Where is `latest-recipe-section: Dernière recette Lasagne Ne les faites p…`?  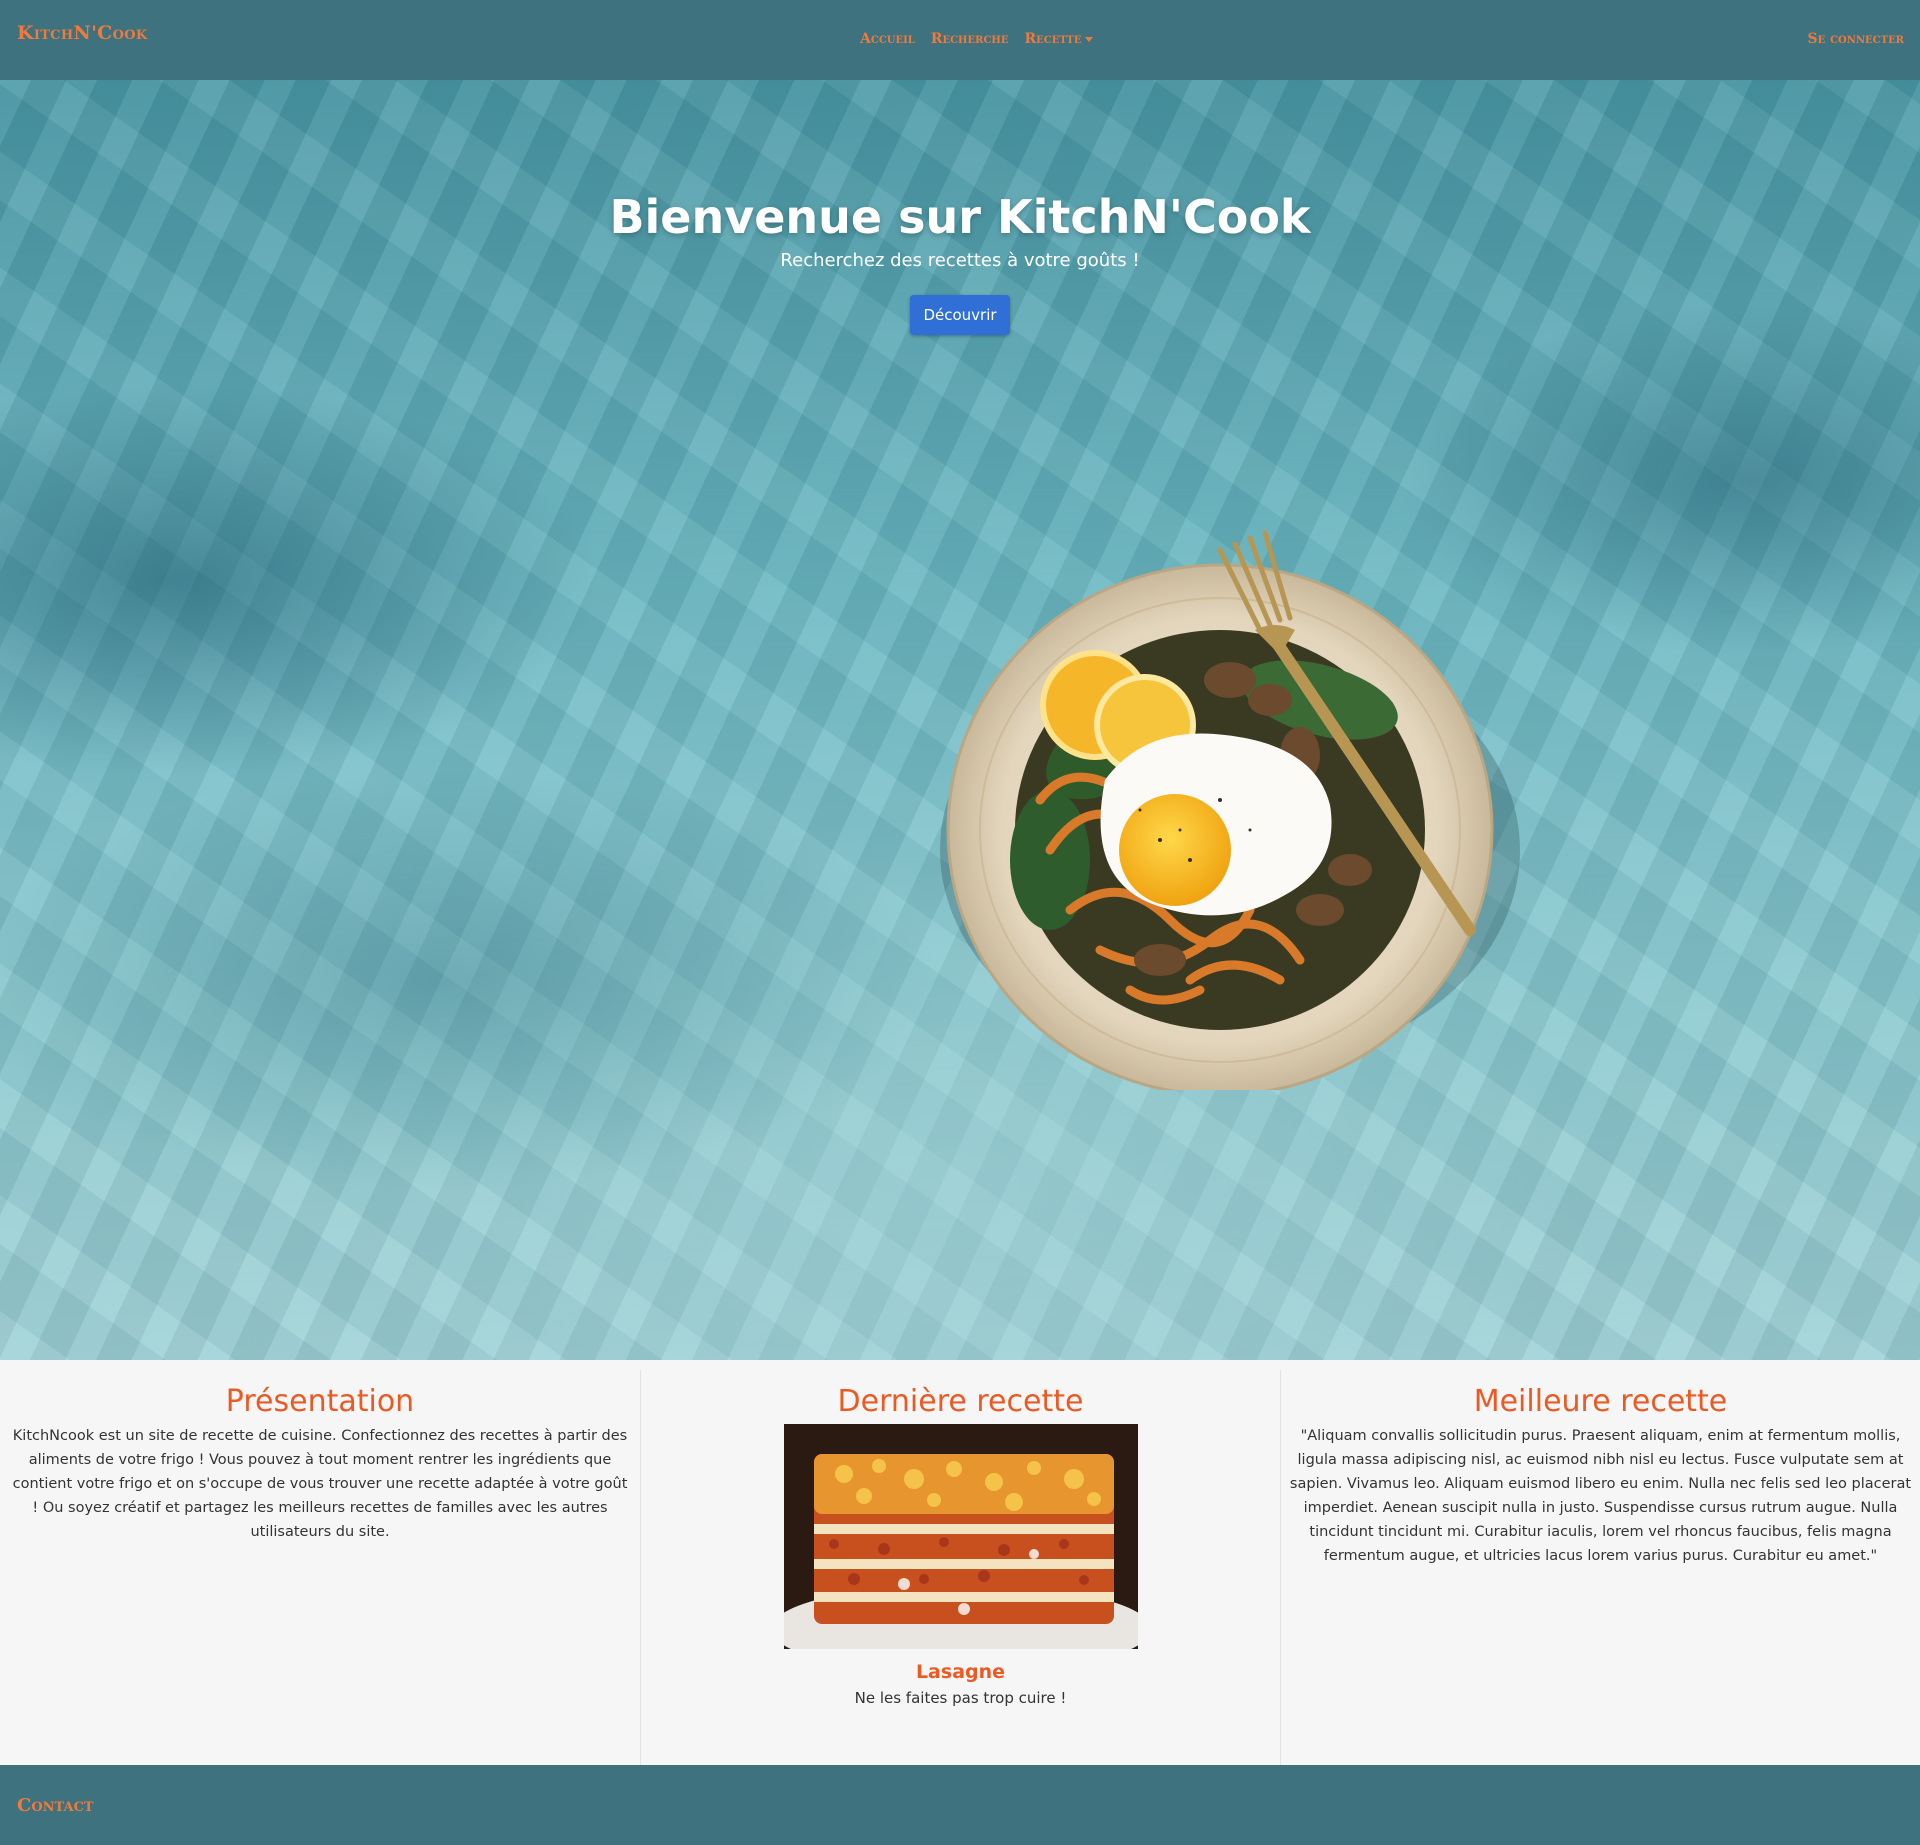 latest-recipe-section: Dernière recette Lasagne Ne les faites p… is located at coordinates (960, 1567).